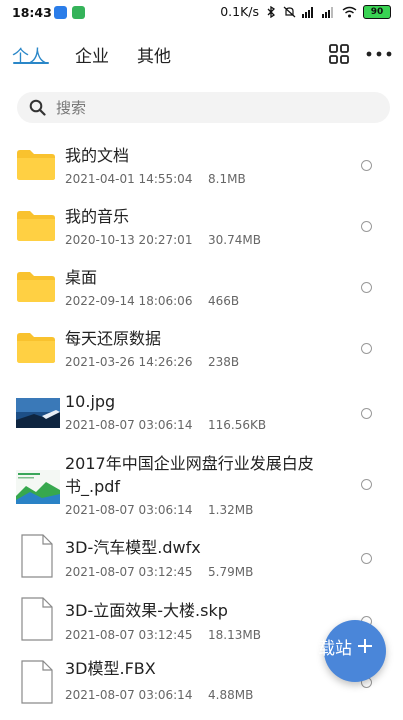 This screenshot has width=403, height=720. What do you see at coordinates (133, 547) in the screenshot?
I see `file-name: 3D-汽车模型.dwfx` at bounding box center [133, 547].